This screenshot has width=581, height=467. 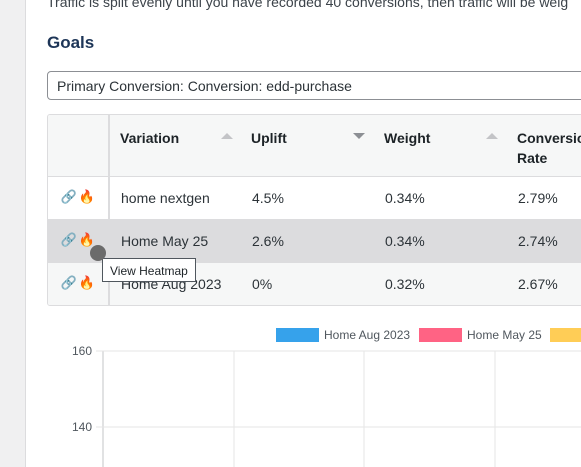 What do you see at coordinates (269, 138) in the screenshot?
I see `header-uplift: Uplift` at bounding box center [269, 138].